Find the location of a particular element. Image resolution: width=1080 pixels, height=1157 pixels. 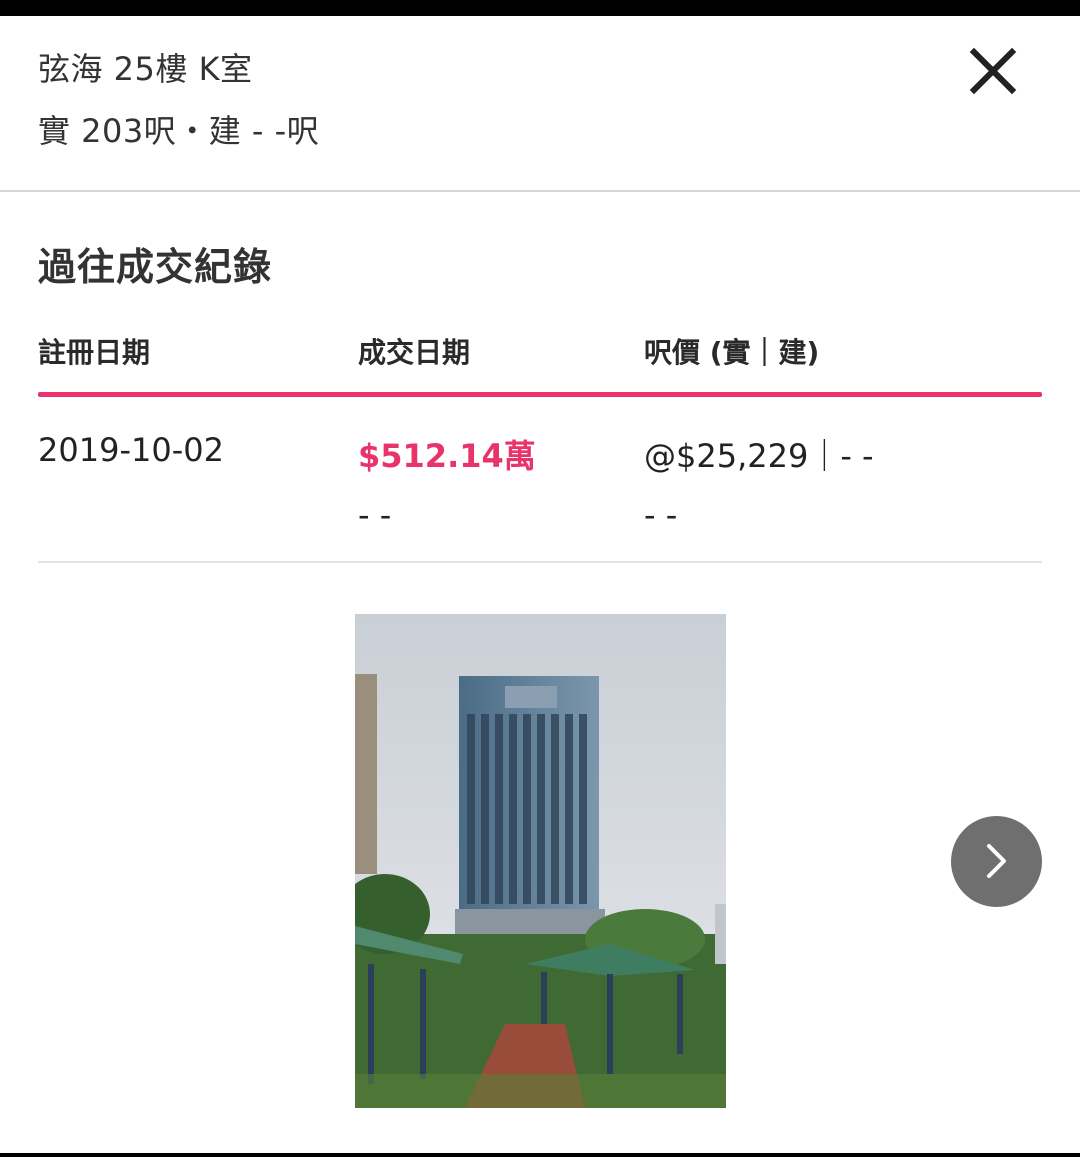

building-photo-image is located at coordinates (540, 861).